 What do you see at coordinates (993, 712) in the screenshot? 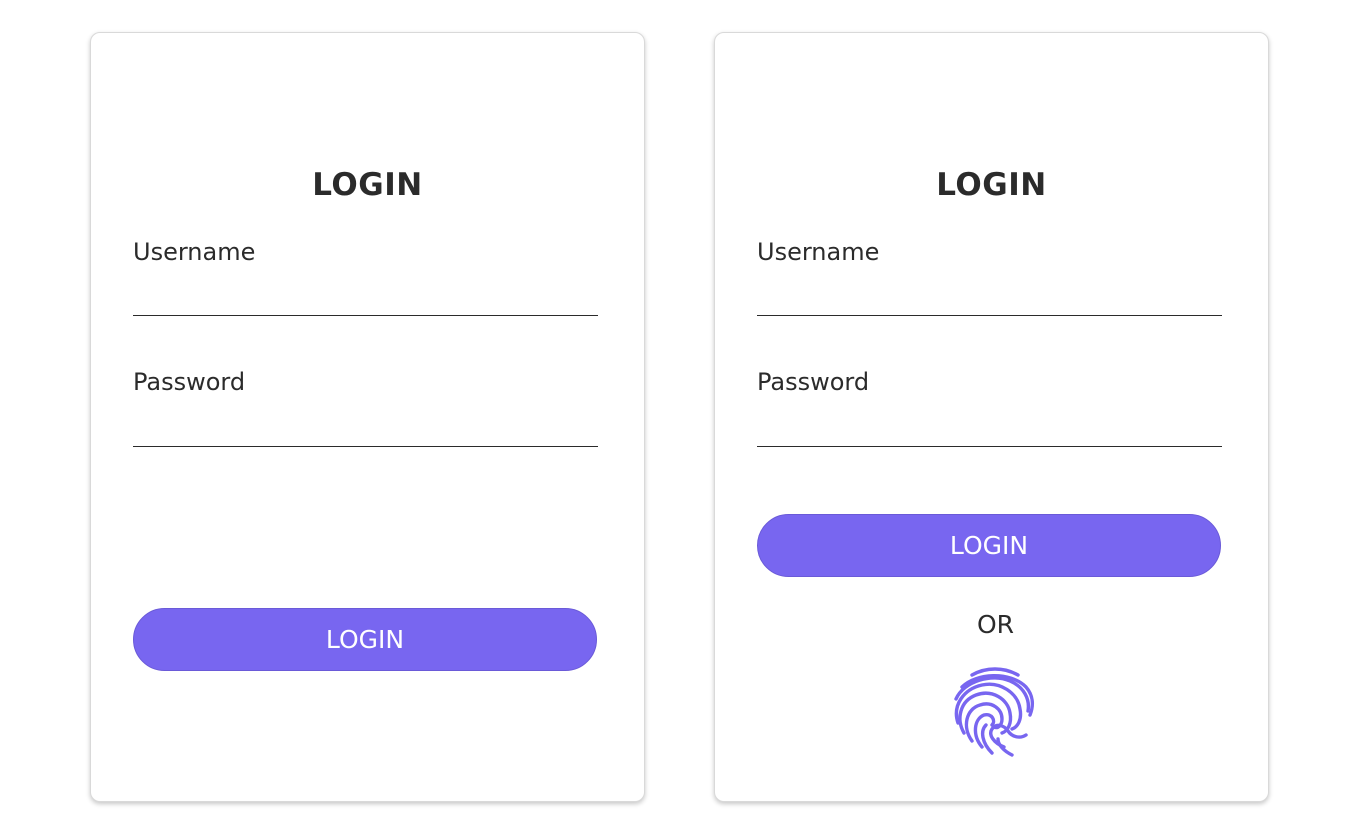
I see `fingerprint-icon` at bounding box center [993, 712].